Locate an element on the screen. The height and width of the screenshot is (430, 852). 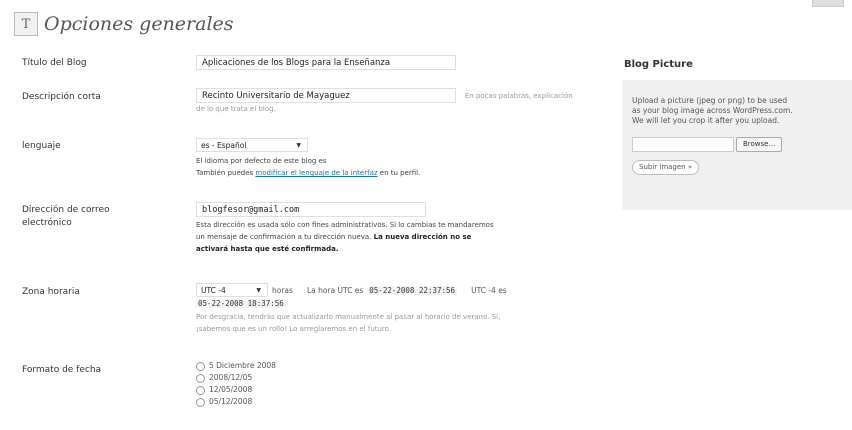
date-format-option-label: 12/05/2008 is located at coordinates (231, 389).